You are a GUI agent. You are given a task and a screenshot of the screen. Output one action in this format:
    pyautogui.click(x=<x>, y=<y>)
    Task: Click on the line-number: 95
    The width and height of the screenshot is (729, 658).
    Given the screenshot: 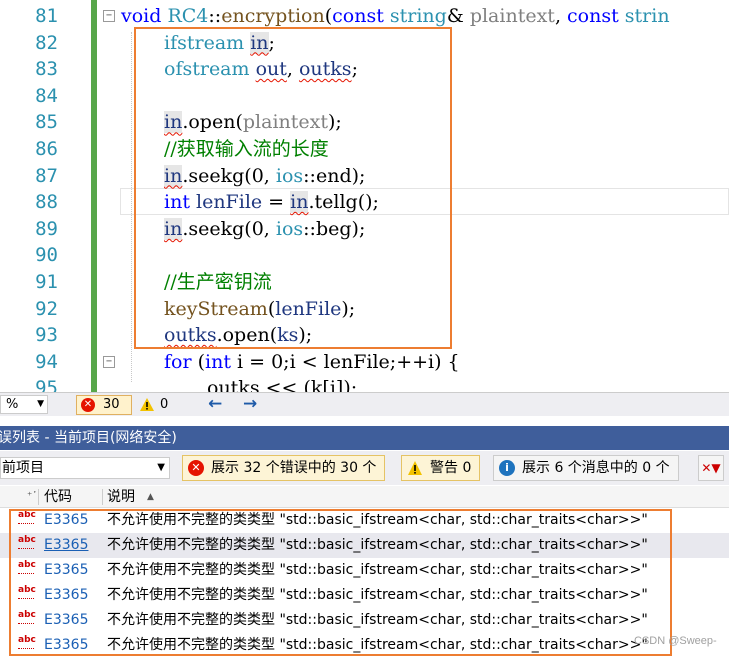 What is the action you would take?
    pyautogui.click(x=46, y=384)
    